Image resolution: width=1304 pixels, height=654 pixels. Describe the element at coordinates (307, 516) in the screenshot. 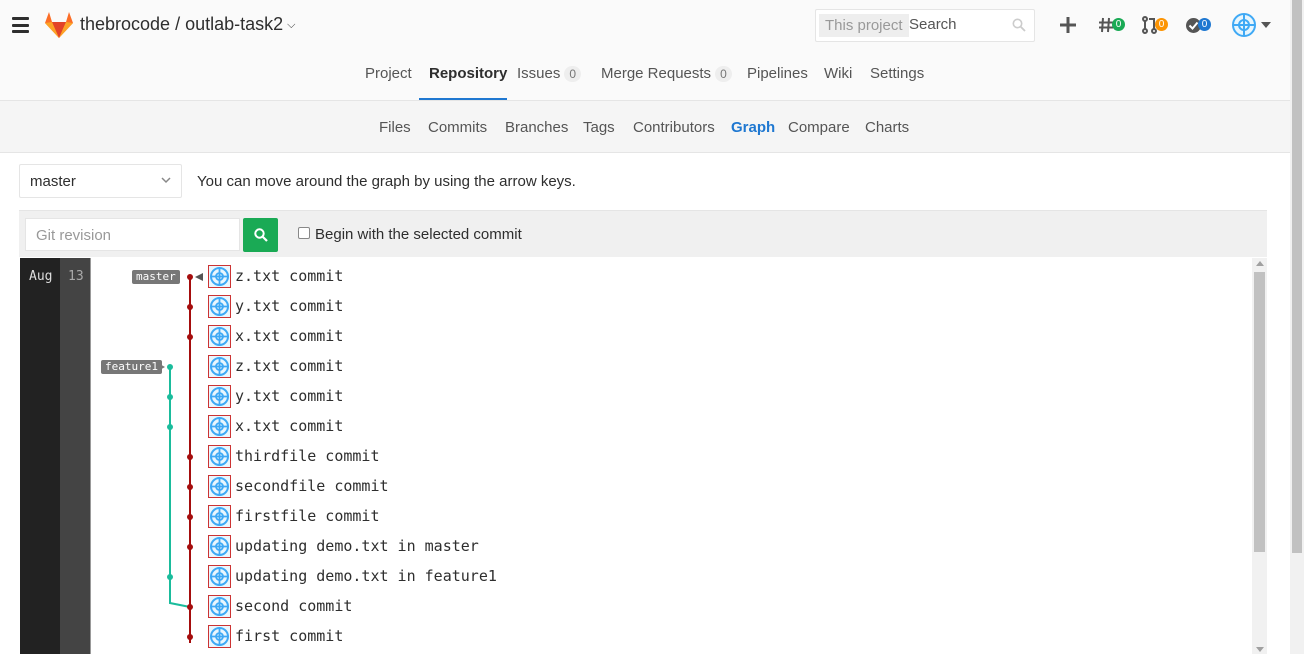

I see `commit-message: firstfile commit` at that location.